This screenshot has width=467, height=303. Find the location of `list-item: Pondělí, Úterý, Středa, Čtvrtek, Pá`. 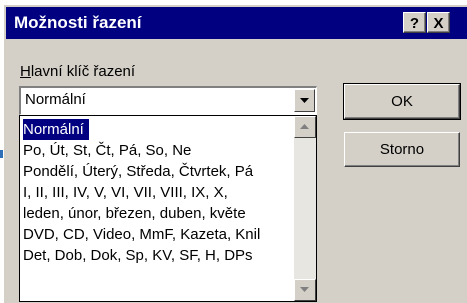

list-item: Pondělí, Úterý, Středa, Čtvrtek, Pá is located at coordinates (157, 171).